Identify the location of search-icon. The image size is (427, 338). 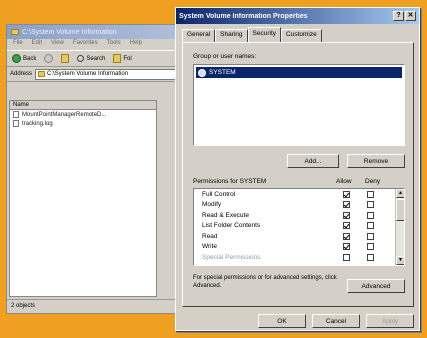
(81, 58).